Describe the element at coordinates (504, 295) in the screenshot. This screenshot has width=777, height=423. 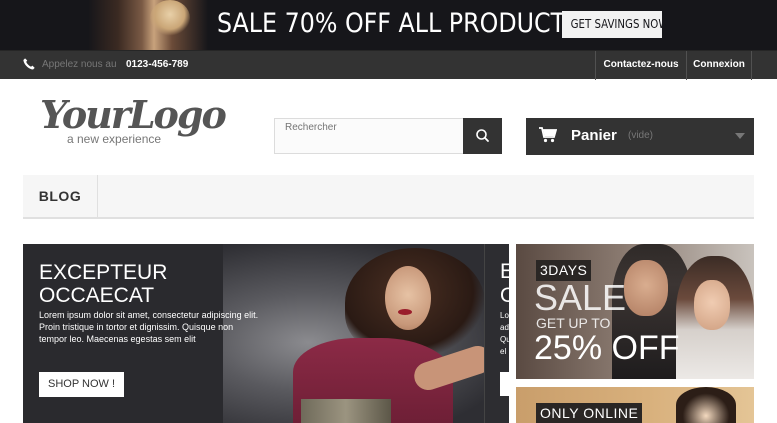
I see `next-slide-title-line2: O` at that location.